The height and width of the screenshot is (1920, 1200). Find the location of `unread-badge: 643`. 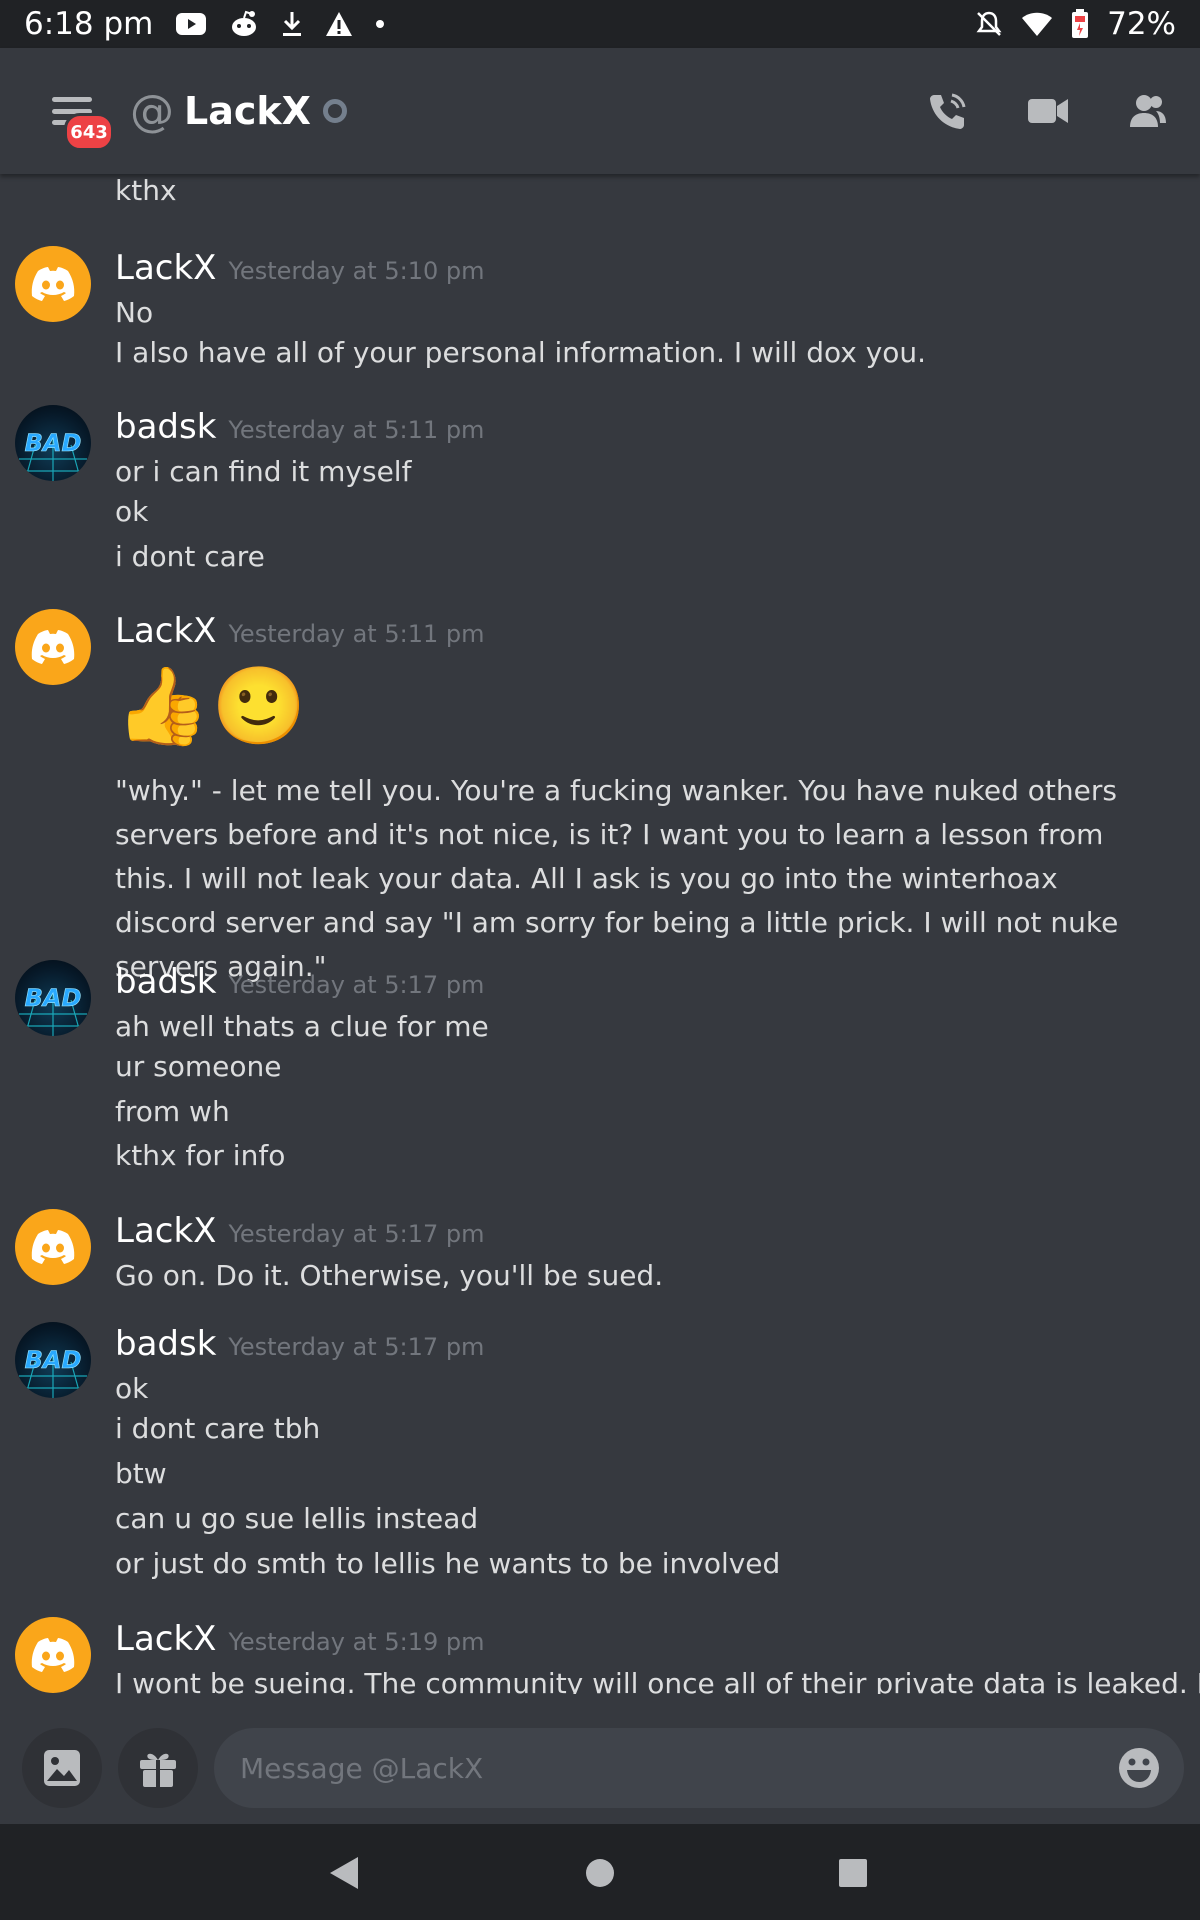

unread-badge: 643 is located at coordinates (89, 132).